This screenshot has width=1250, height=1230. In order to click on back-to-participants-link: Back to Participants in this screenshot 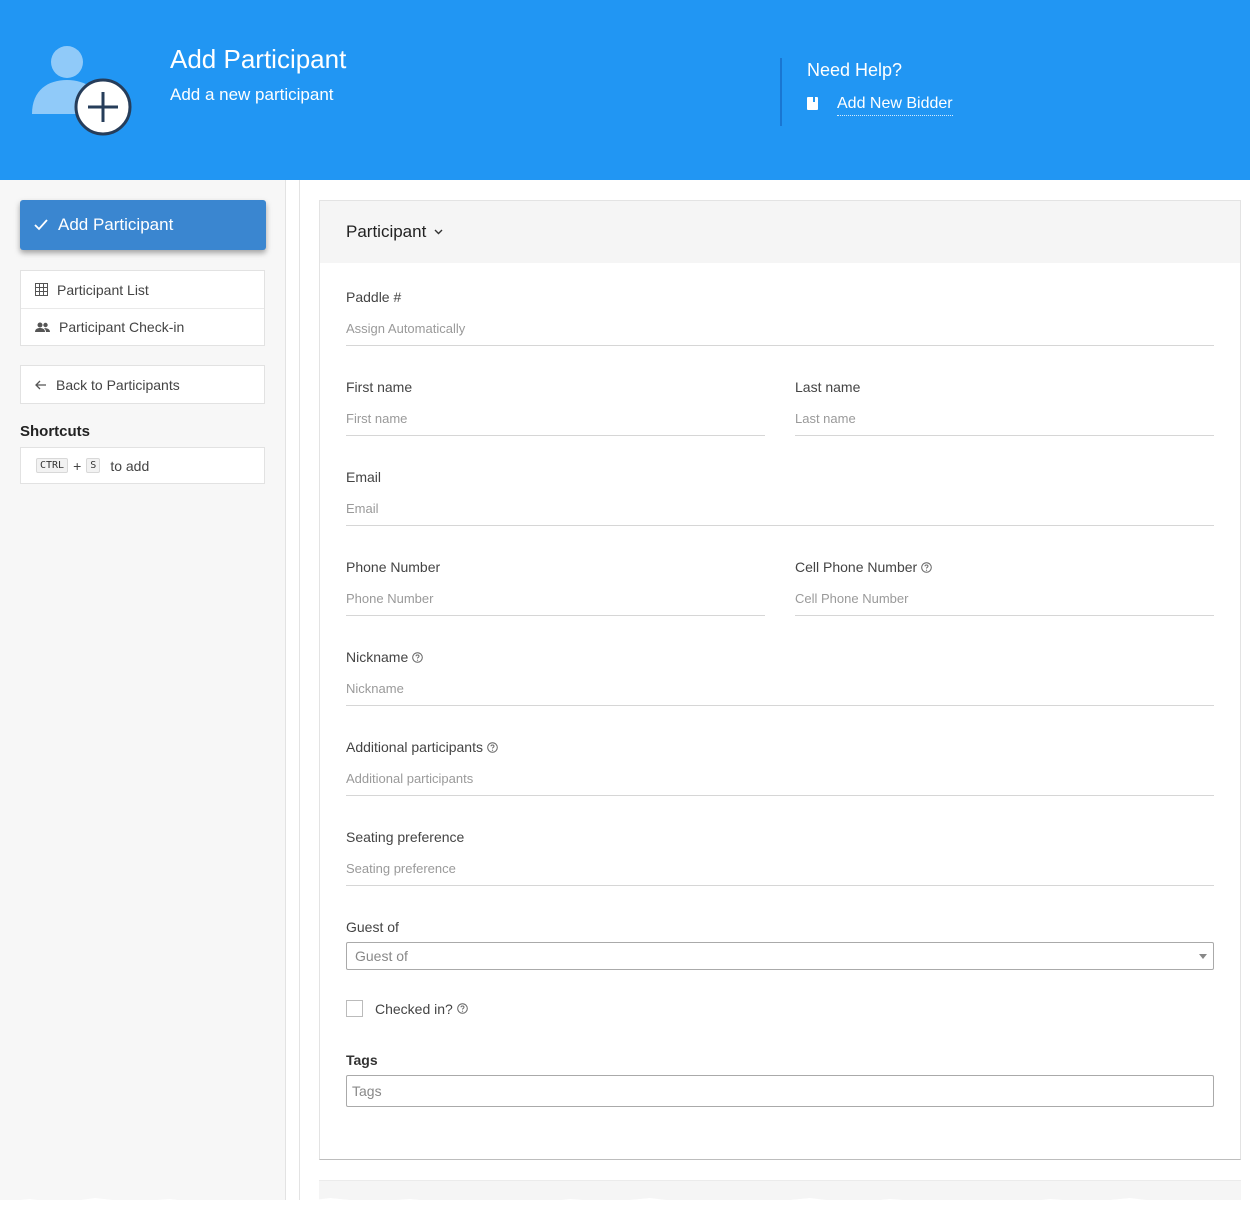, I will do `click(142, 384)`.